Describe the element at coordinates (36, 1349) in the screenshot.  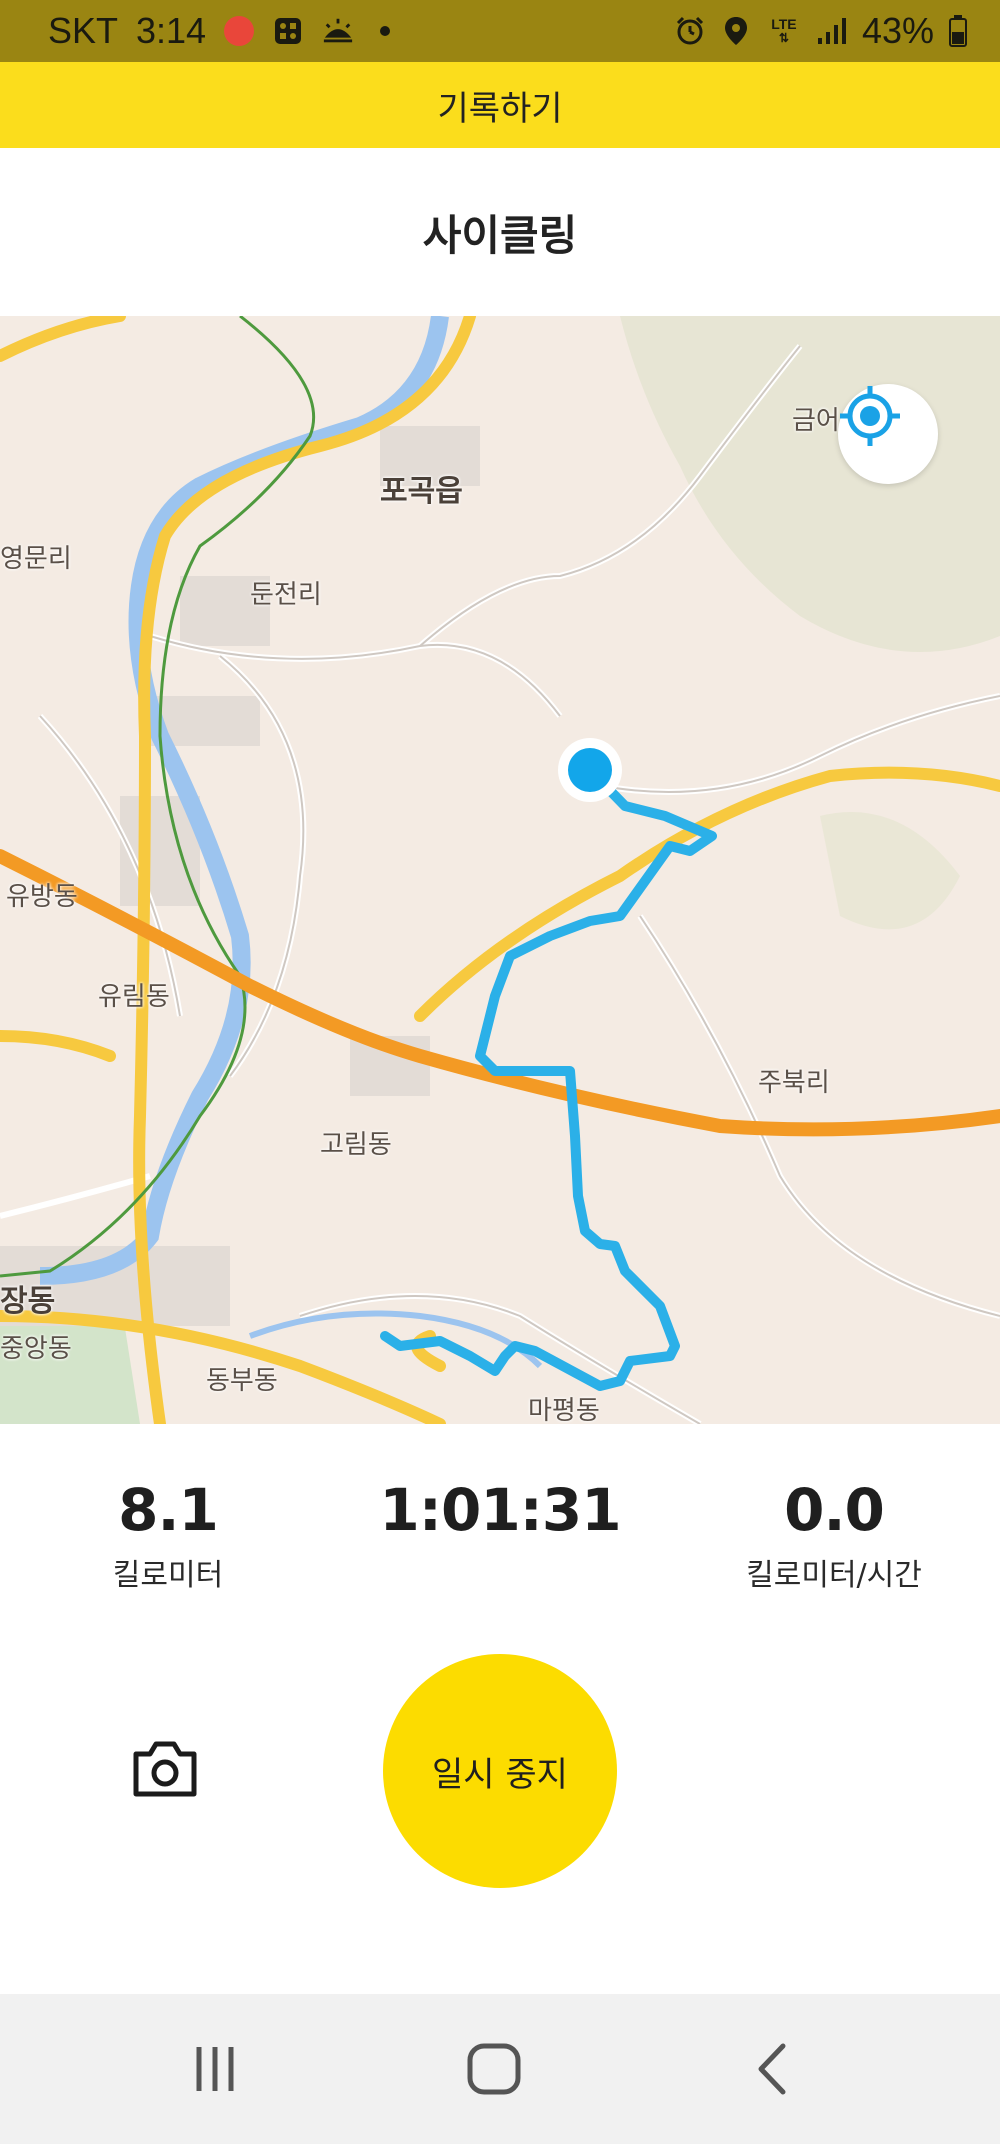
I see `map-label: 중앙동` at that location.